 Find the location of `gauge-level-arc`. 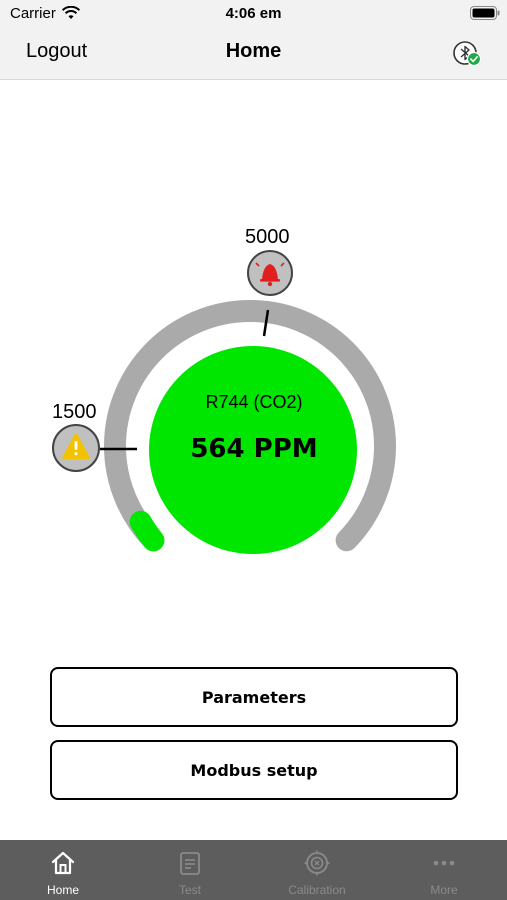

gauge-level-arc is located at coordinates (147, 531).